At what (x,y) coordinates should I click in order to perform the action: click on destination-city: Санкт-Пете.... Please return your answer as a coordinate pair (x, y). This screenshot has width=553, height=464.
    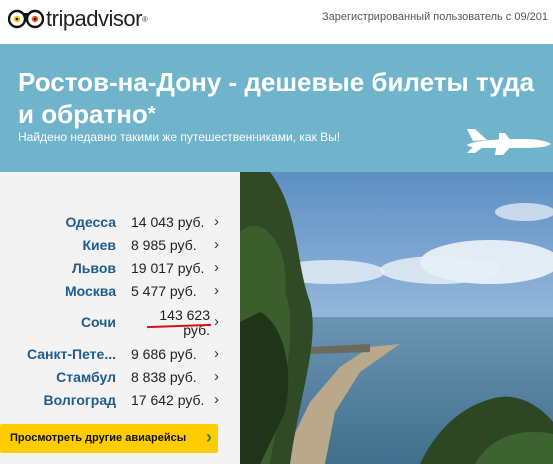
    Looking at the image, I should click on (71, 354).